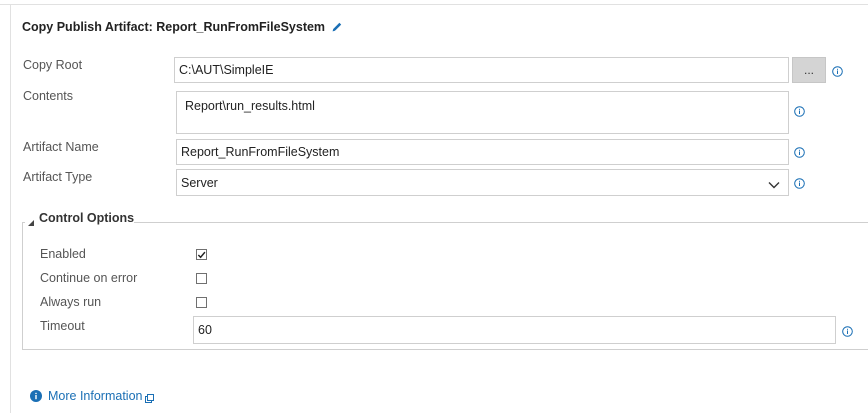 This screenshot has height=413, width=868. I want to click on more-information-text: More Information, so click(95, 396).